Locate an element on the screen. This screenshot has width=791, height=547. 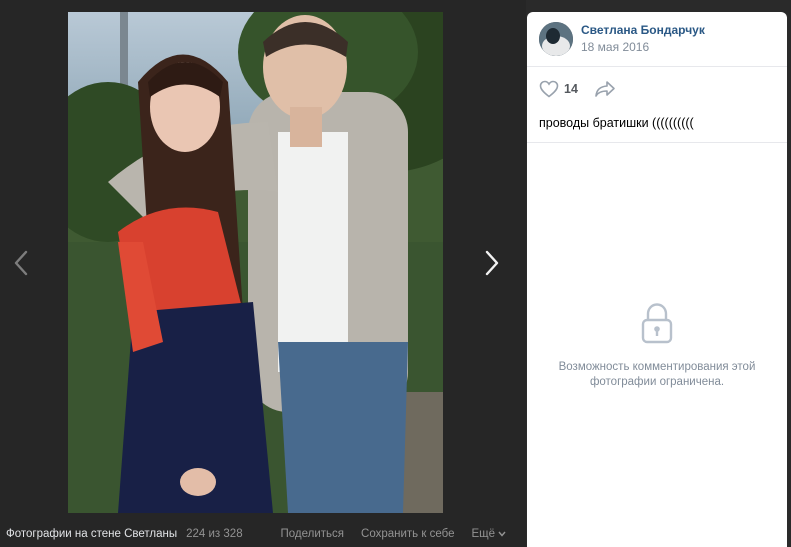
share-arrow-icon is located at coordinates (605, 89).